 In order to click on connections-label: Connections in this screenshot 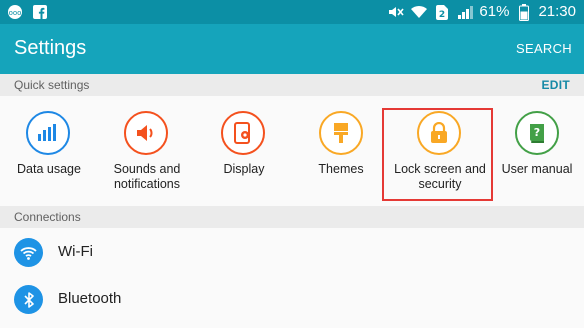, I will do `click(47, 217)`.